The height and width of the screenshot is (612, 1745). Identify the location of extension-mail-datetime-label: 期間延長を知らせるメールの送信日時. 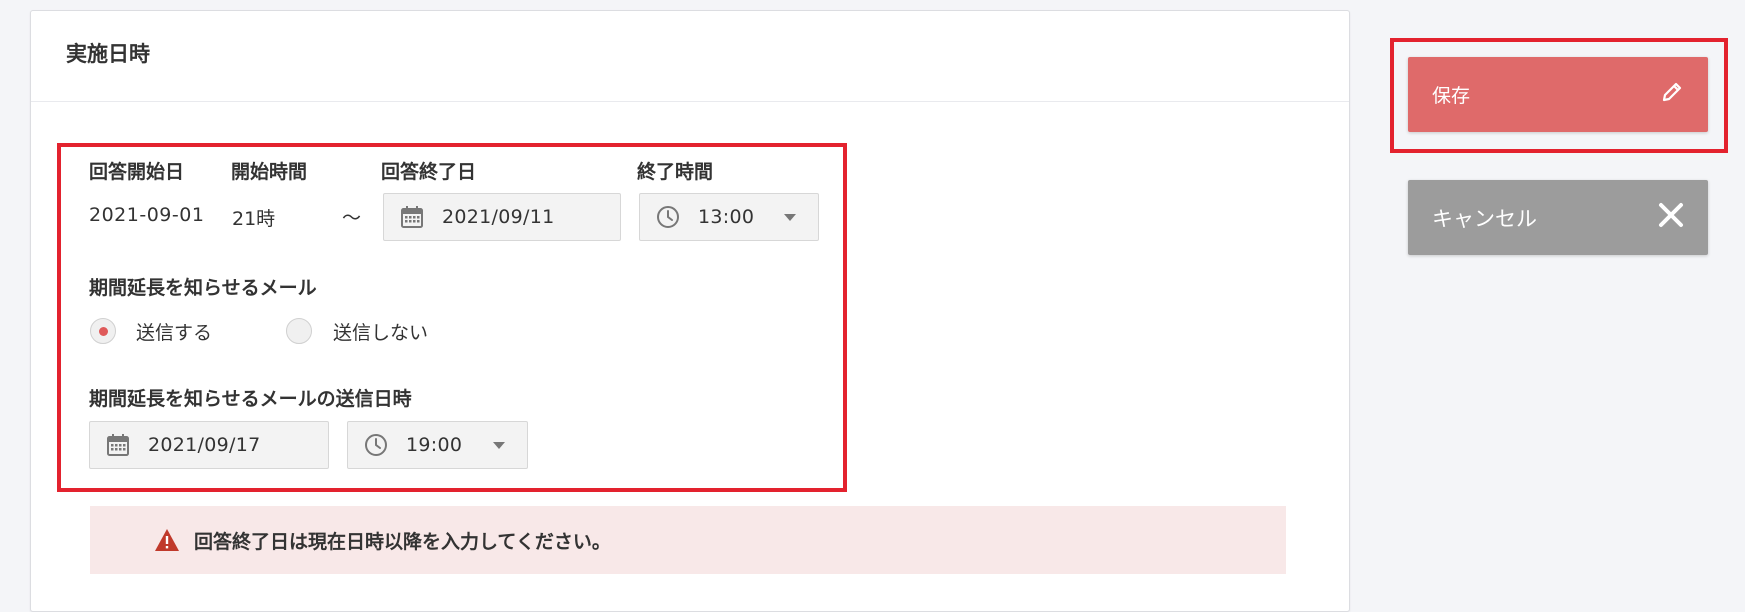
(250, 399).